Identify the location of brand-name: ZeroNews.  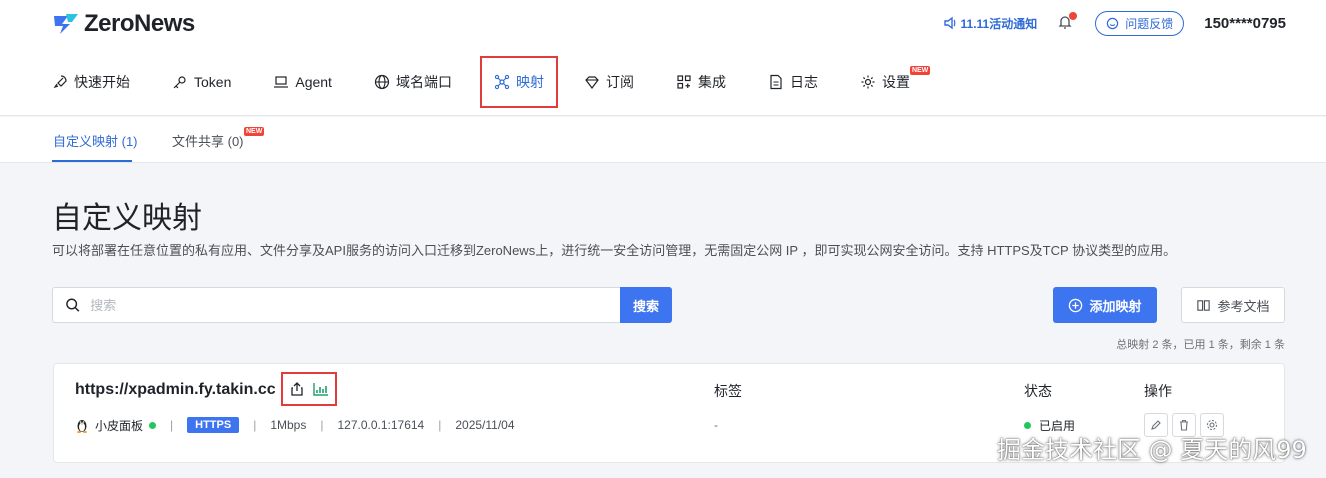
(139, 23).